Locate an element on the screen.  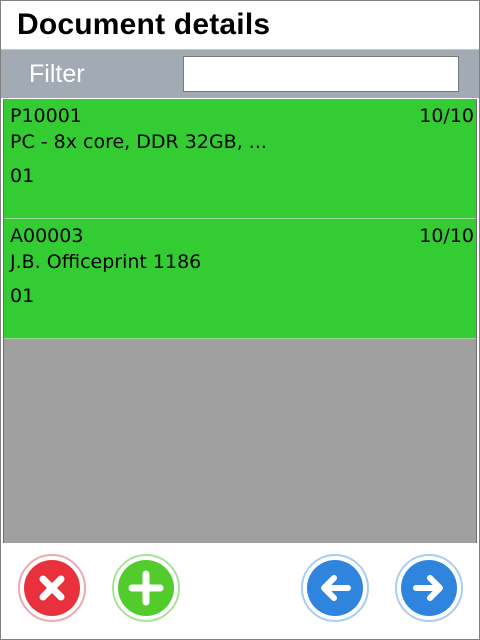
add-button is located at coordinates (146, 588).